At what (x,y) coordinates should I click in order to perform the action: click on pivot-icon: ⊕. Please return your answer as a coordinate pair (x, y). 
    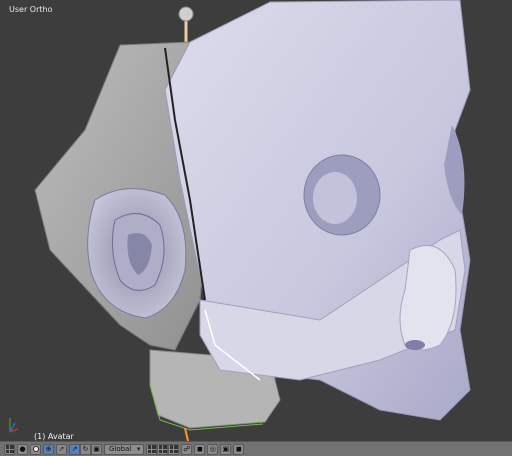
    Looking at the image, I should click on (48, 449).